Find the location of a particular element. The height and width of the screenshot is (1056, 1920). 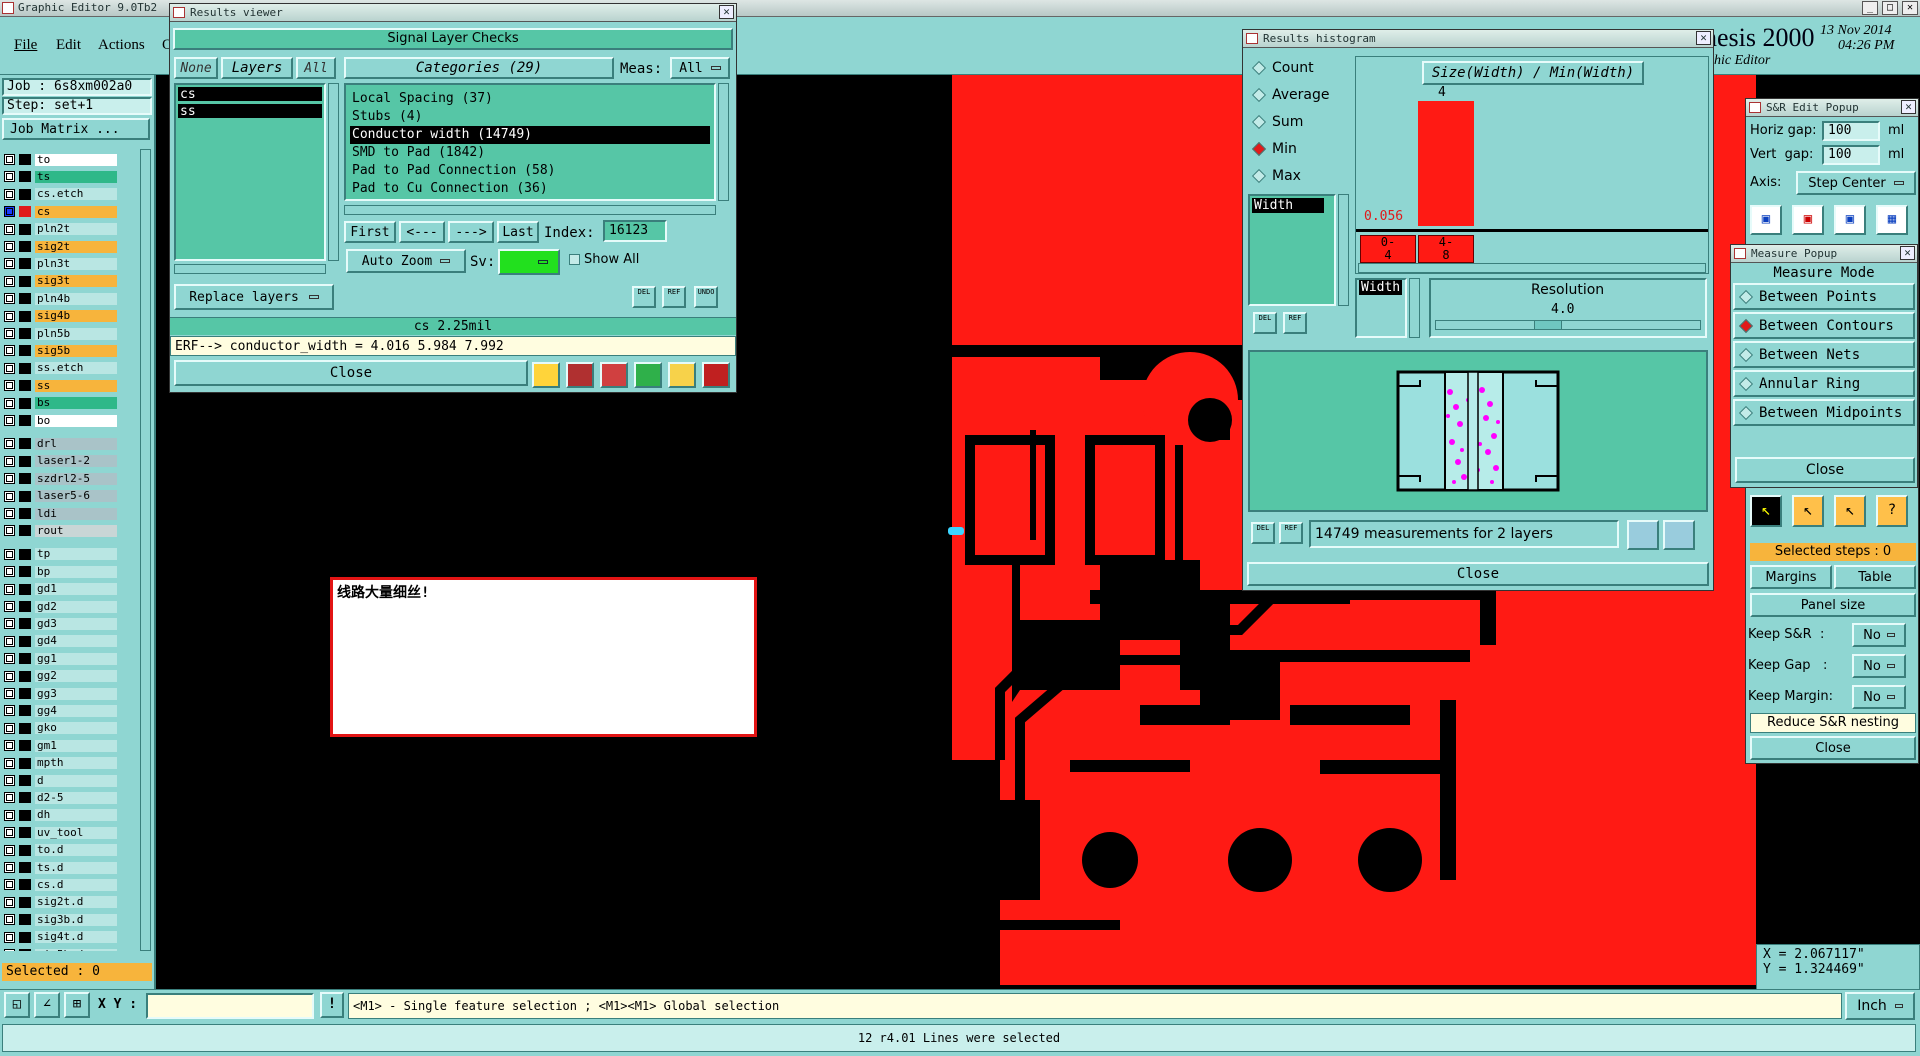

attr-field: Width is located at coordinates (1381, 308).